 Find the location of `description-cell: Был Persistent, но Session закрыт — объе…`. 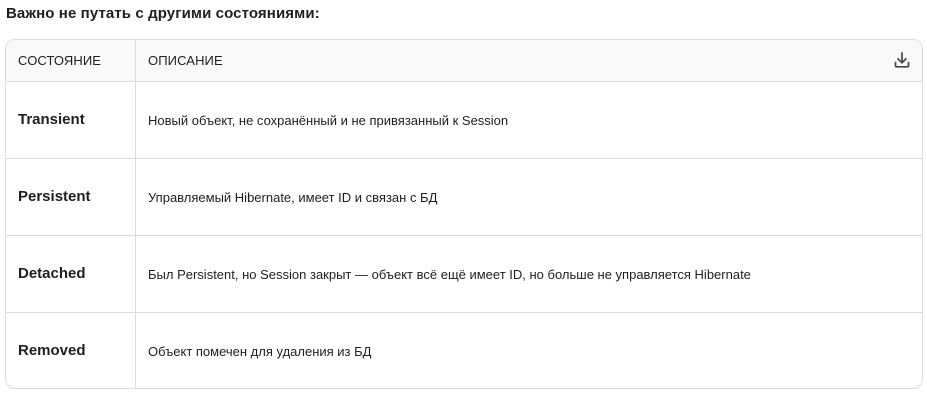

description-cell: Был Persistent, но Session закрыт — объе… is located at coordinates (449, 274).